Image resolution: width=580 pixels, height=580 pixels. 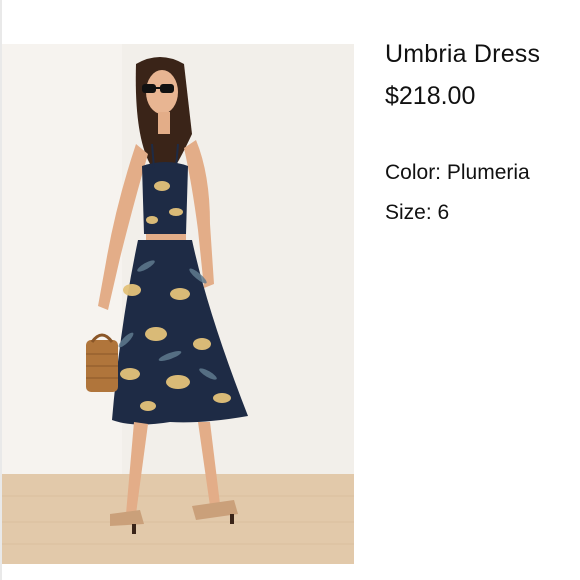 What do you see at coordinates (481, 193) in the screenshot?
I see `product-attributes: Color: Plumeria Size: 6` at bounding box center [481, 193].